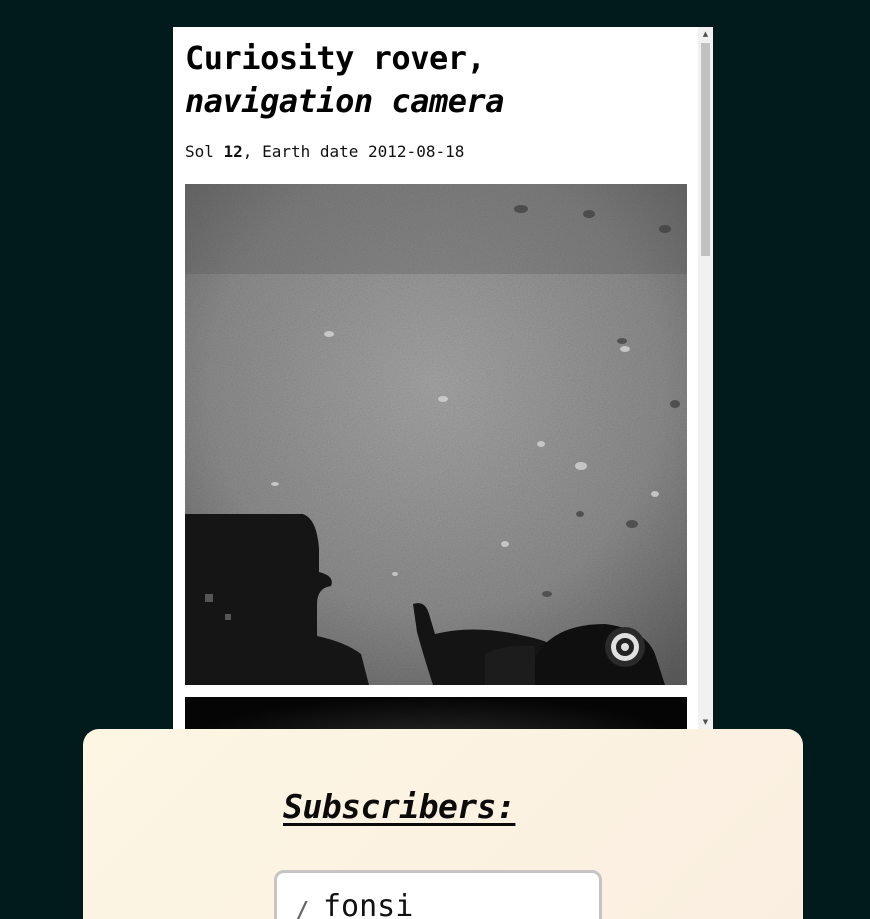  Describe the element at coordinates (345, 101) in the screenshot. I see `title-line-2: navigation camera` at that location.